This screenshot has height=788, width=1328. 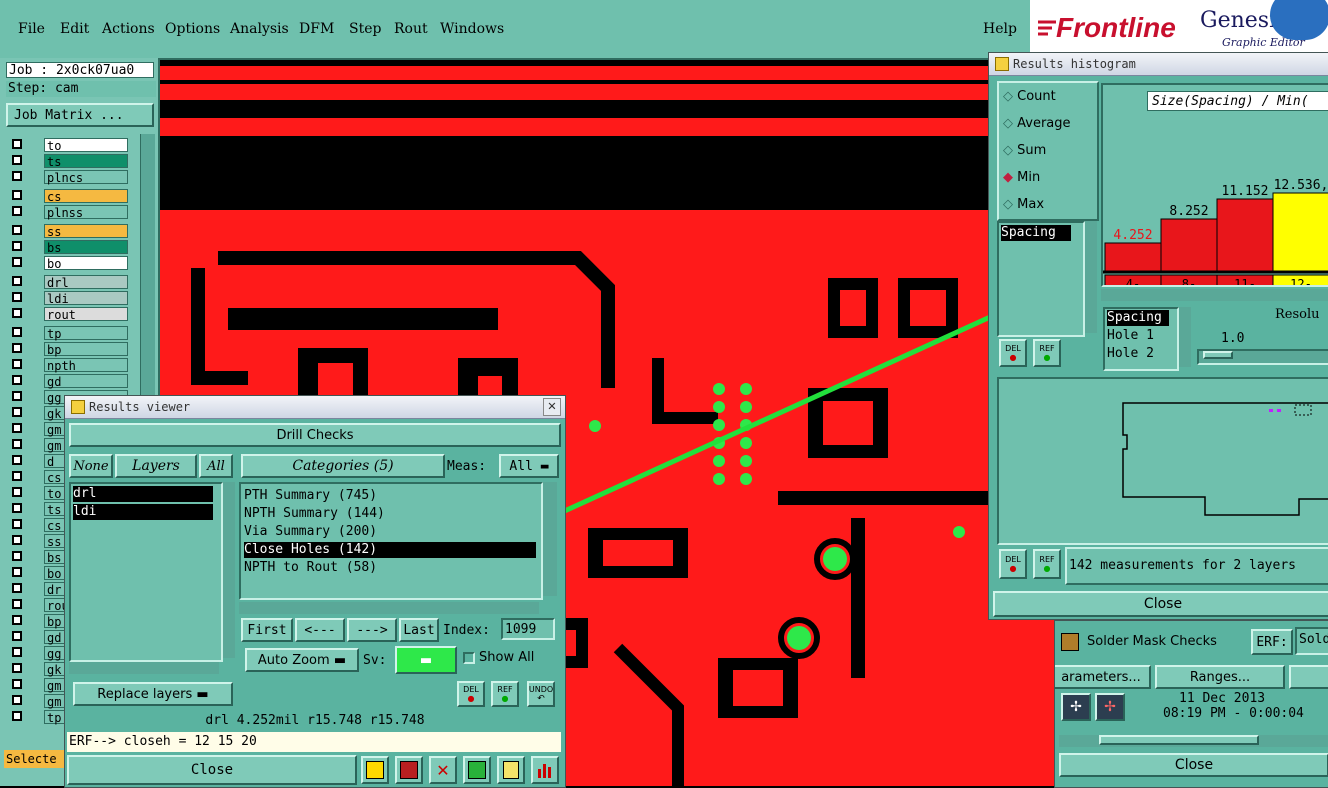 I want to click on layers-scrollbar, so click(x=229, y=570).